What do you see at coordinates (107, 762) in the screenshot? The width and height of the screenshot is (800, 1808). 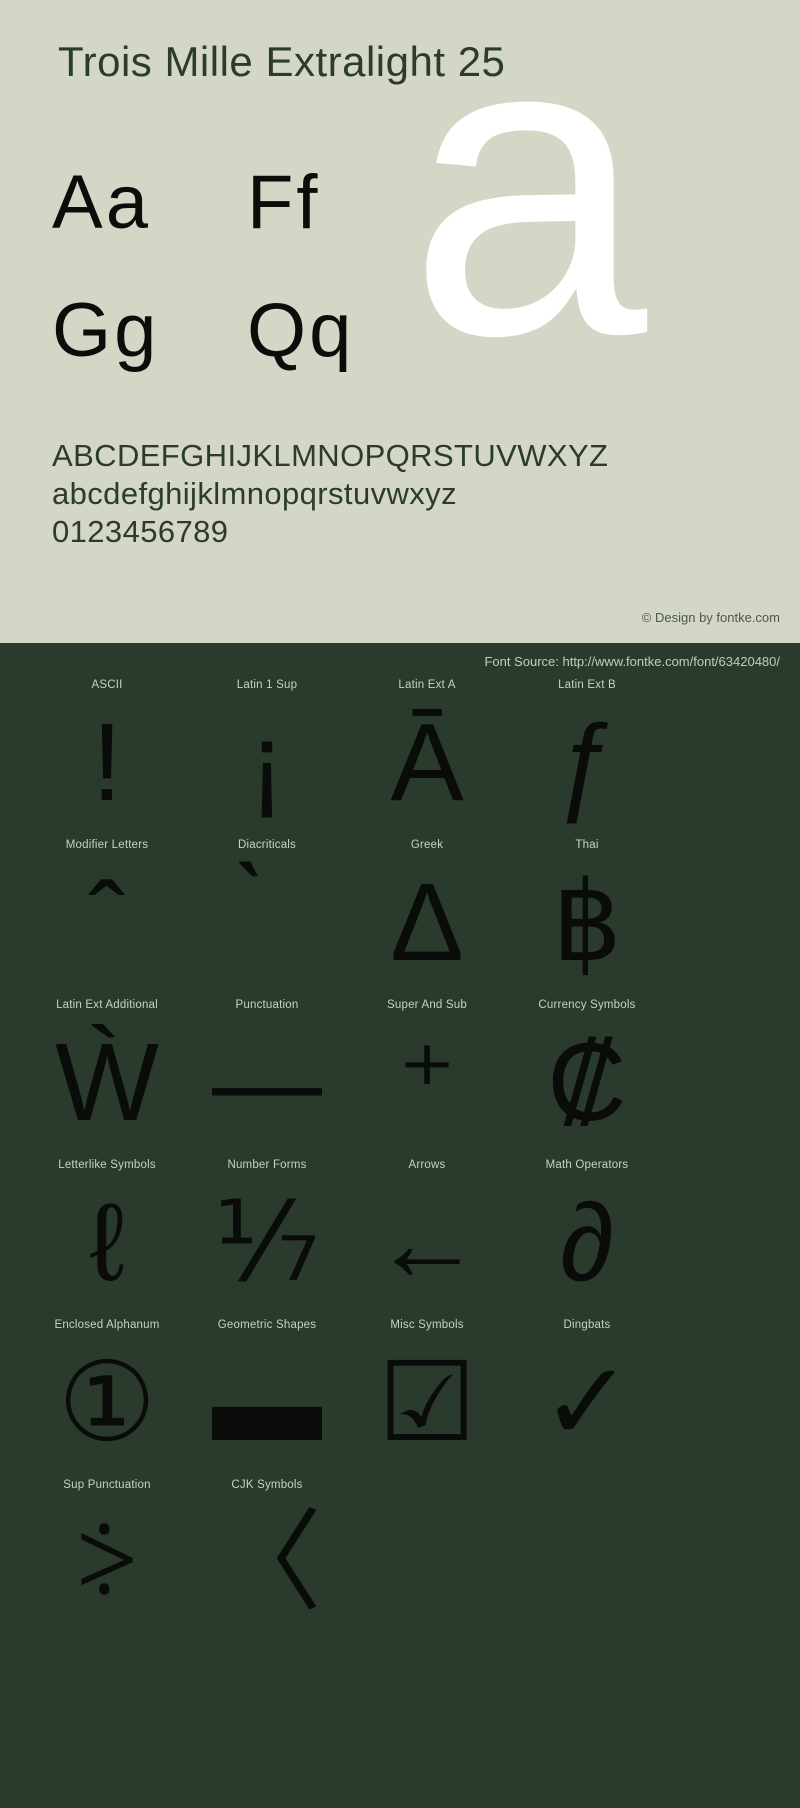 I see `unicode-block-glyph: !` at bounding box center [107, 762].